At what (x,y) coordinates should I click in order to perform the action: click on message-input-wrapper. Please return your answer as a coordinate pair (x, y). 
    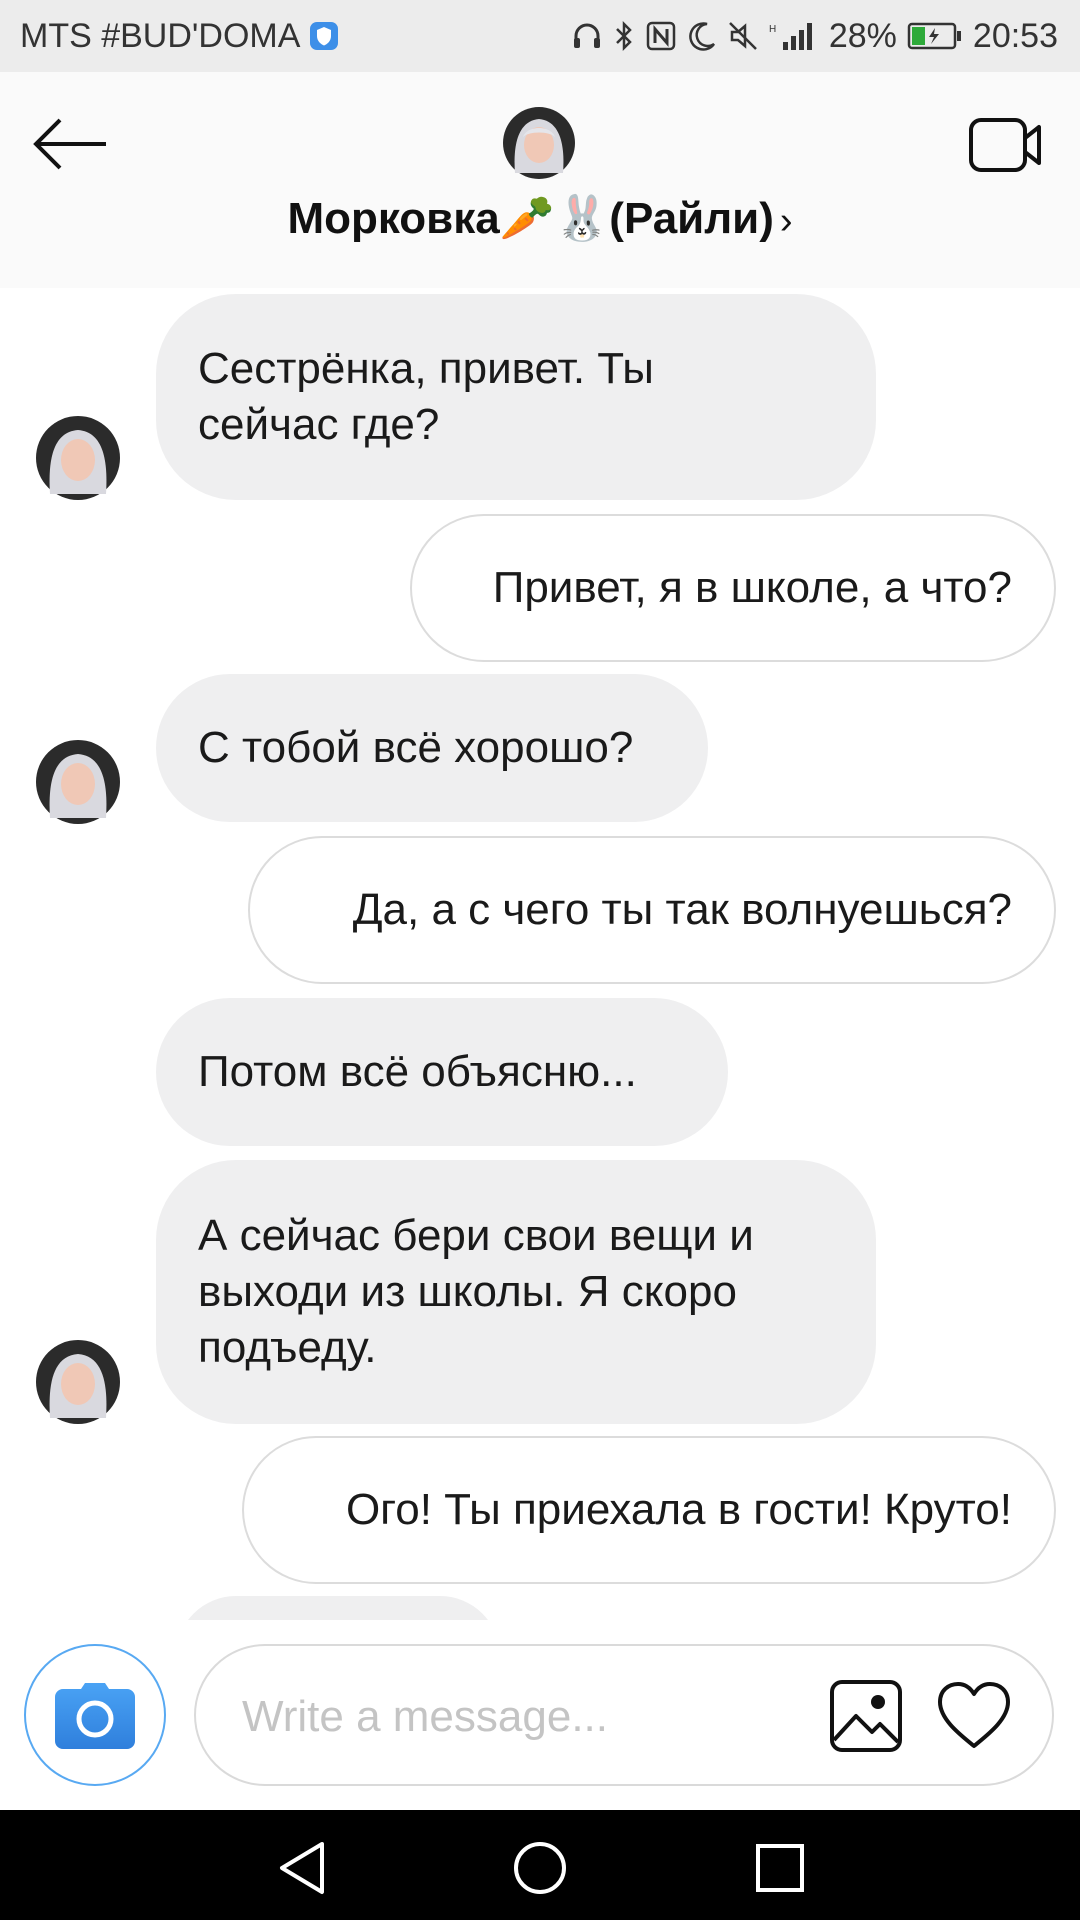
    Looking at the image, I should click on (624, 1715).